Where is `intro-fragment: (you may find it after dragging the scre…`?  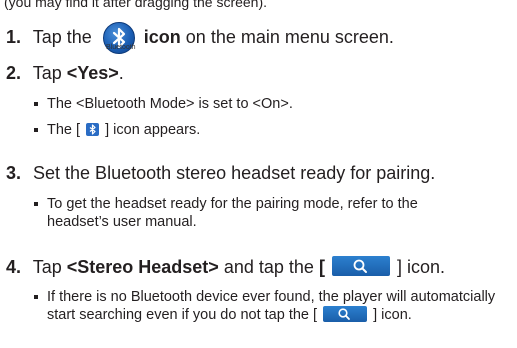
intro-fragment: (you may find it after dragging the scre… is located at coordinates (136, 5).